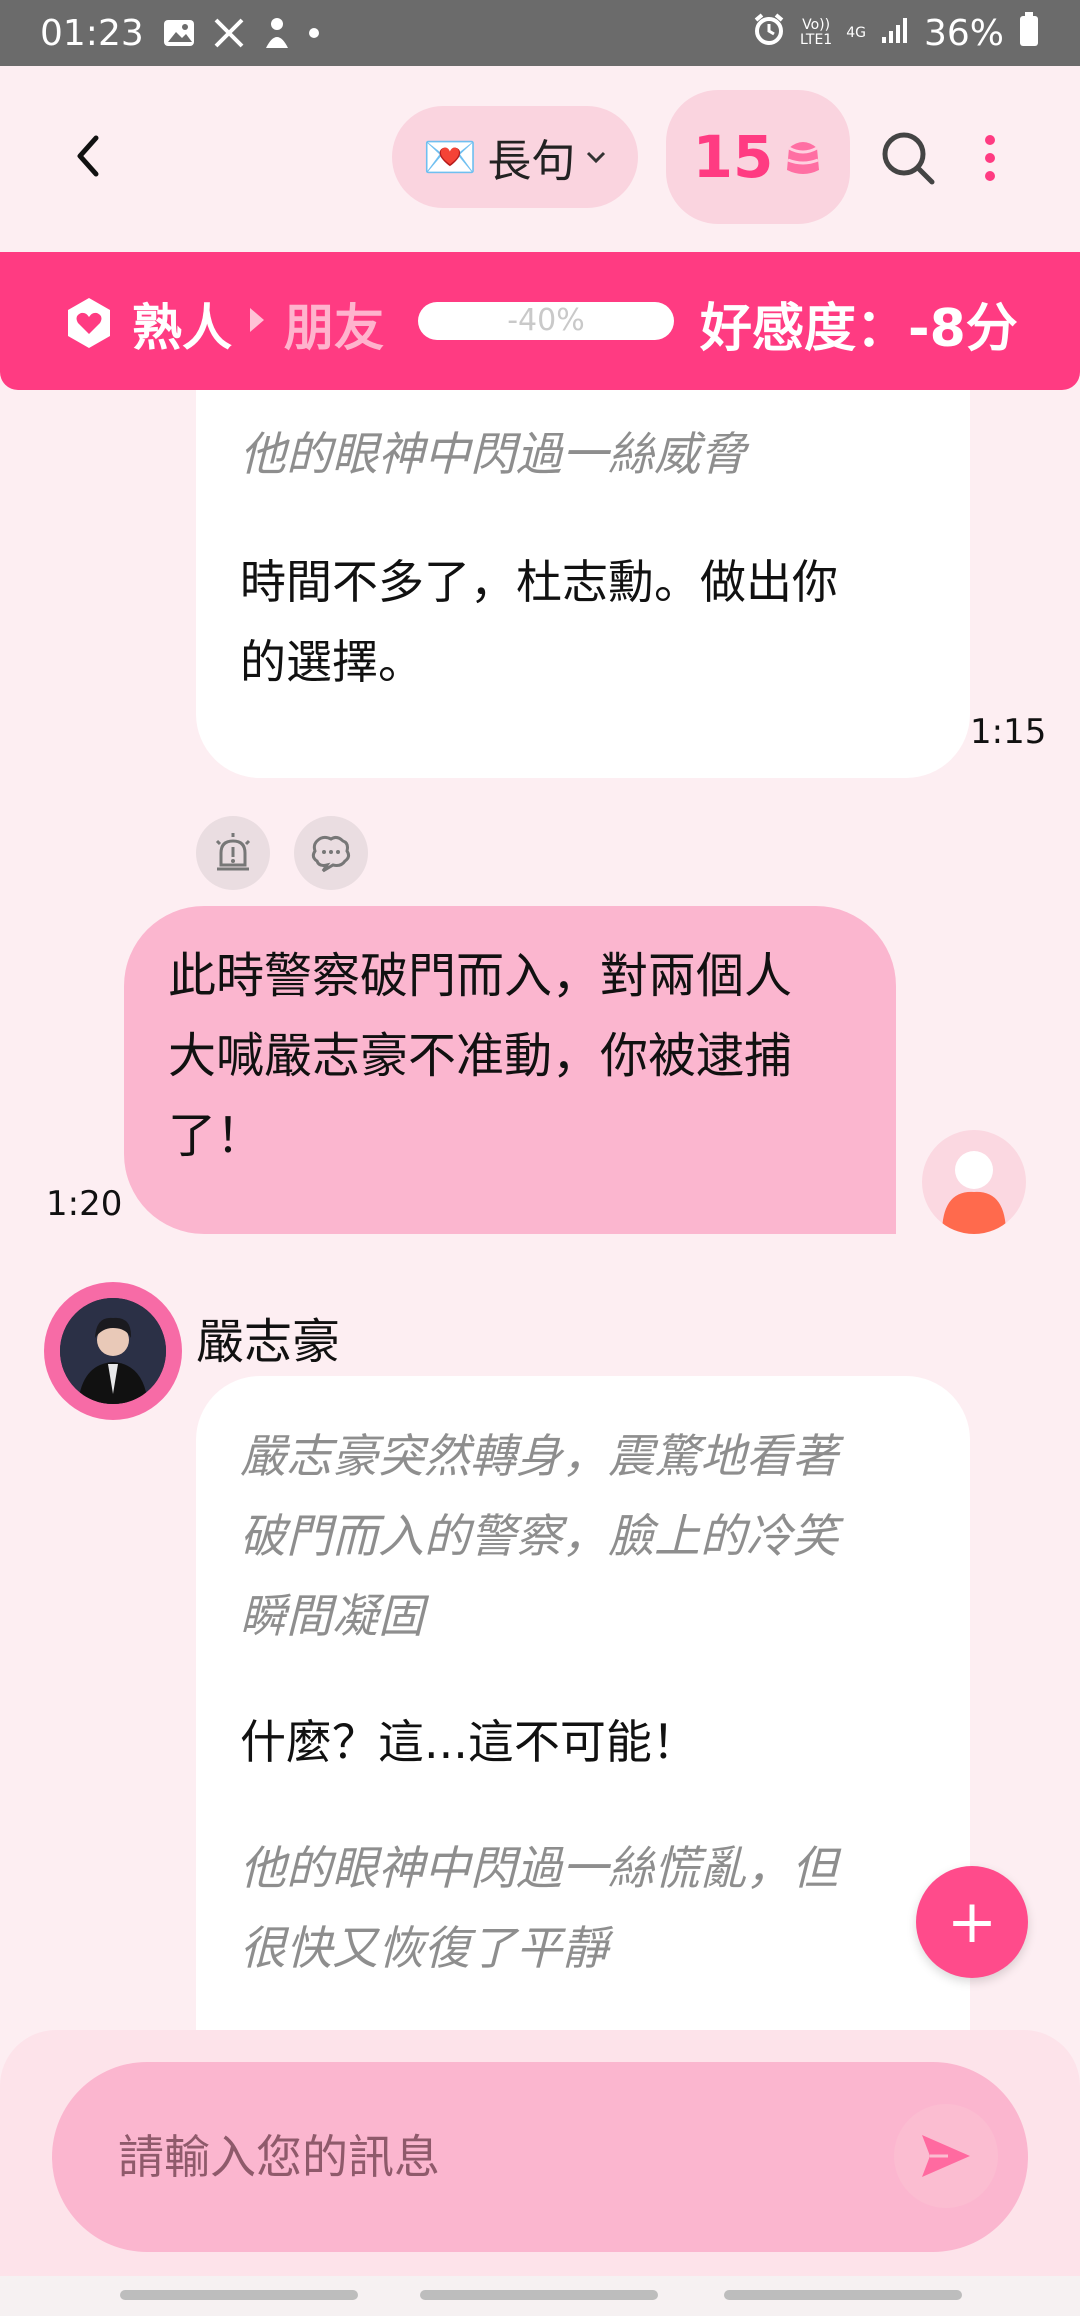 This screenshot has width=1080, height=2316. I want to click on pudding-icon, so click(803, 158).